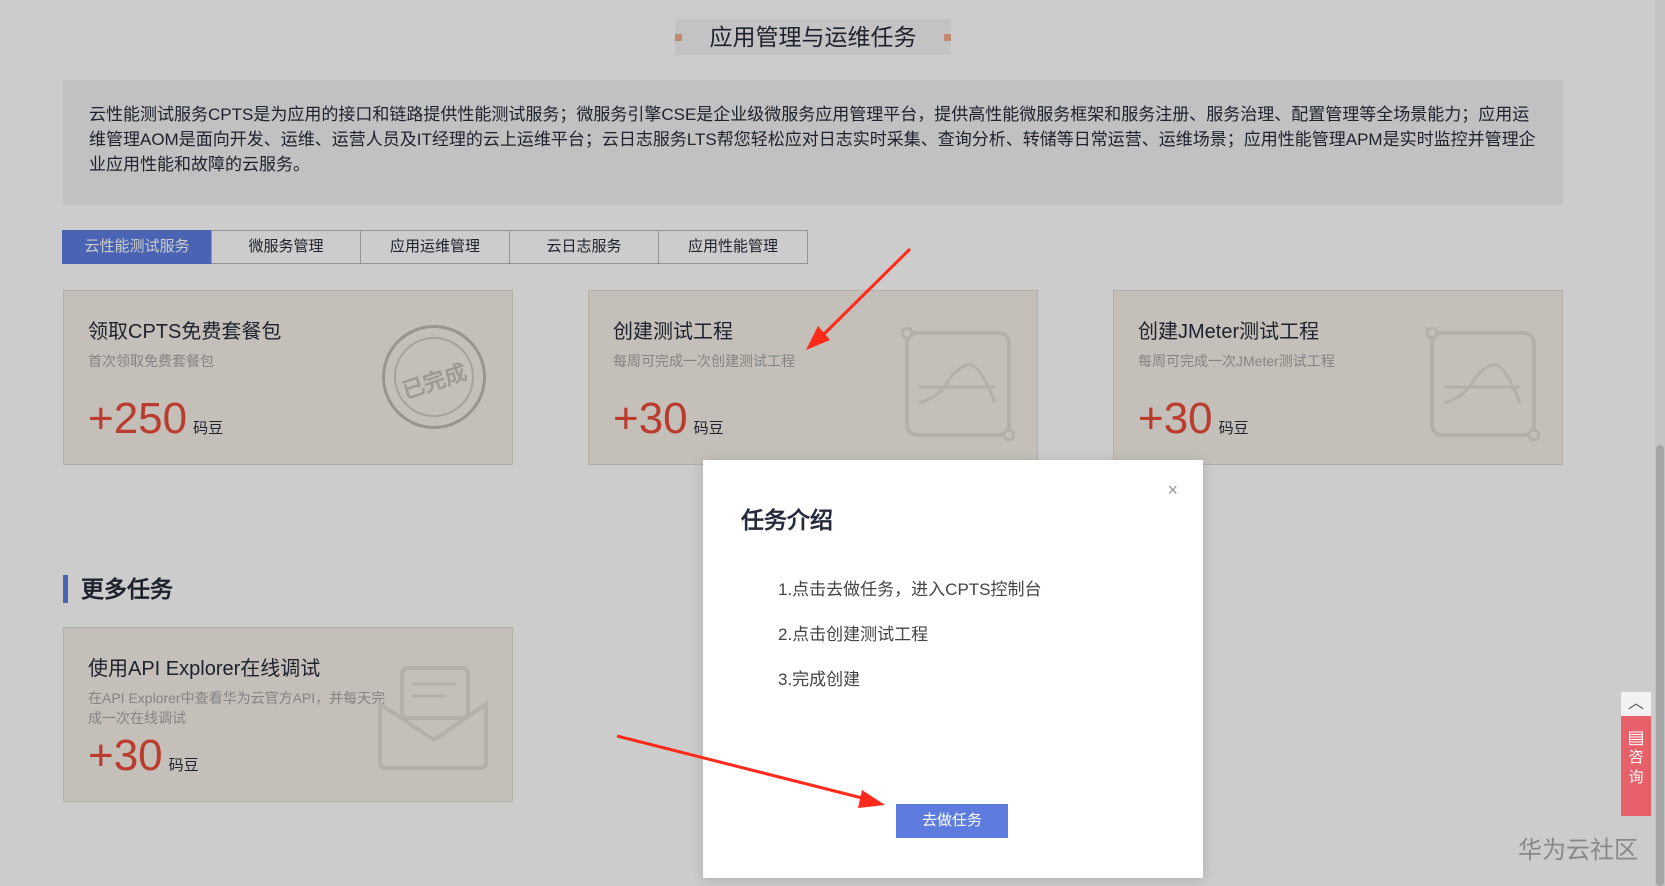  I want to click on float-toolbar: ︿ ▤ 咨 询, so click(1636, 754).